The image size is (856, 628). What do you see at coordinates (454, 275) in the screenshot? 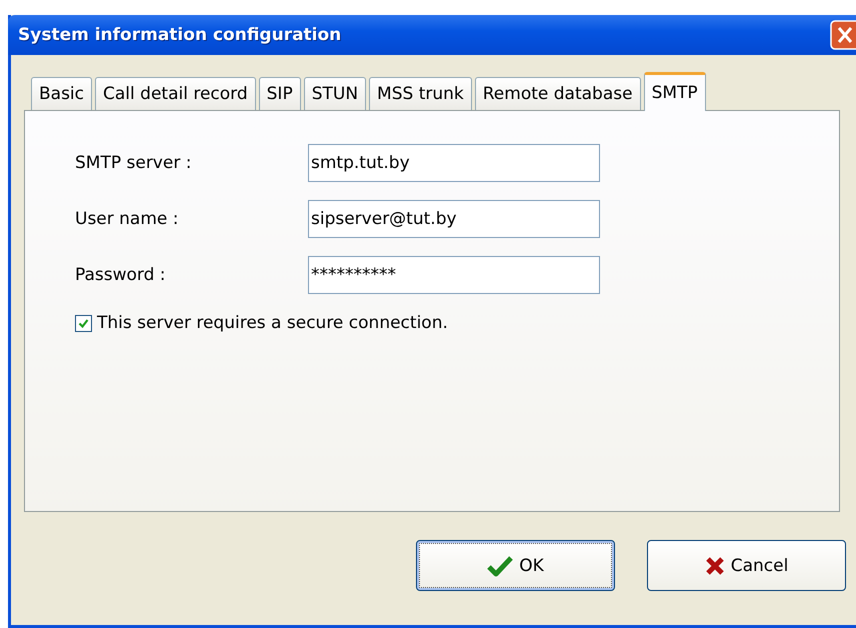
I see `input-field: **********` at bounding box center [454, 275].